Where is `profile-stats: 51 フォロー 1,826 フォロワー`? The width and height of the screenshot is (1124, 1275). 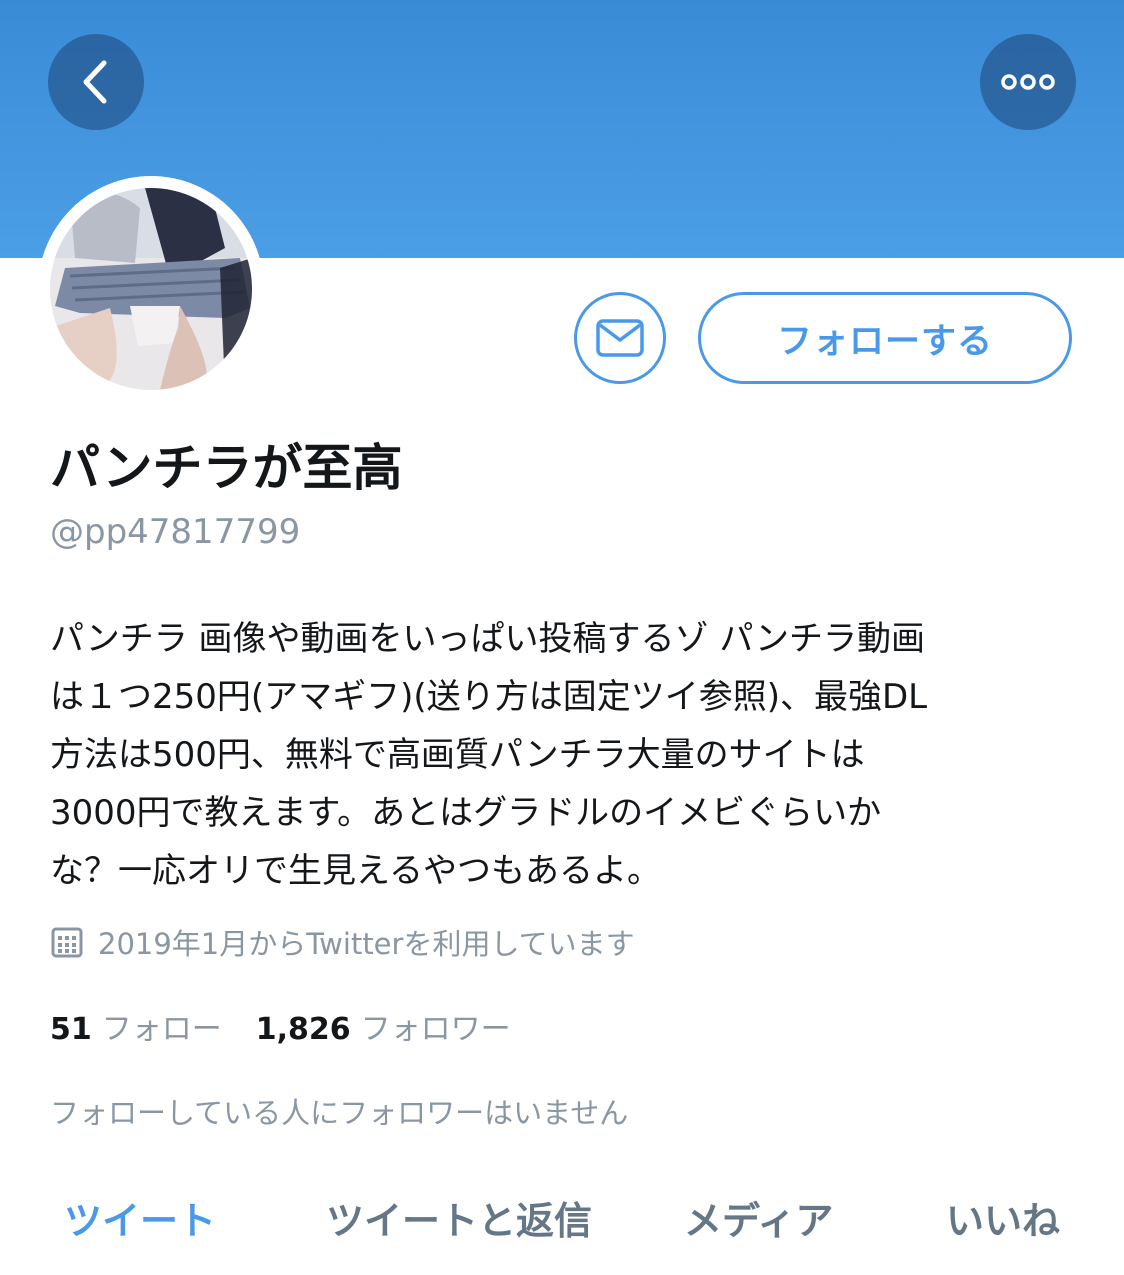
profile-stats: 51 フォロー 1,826 フォロワー is located at coordinates (280, 1026).